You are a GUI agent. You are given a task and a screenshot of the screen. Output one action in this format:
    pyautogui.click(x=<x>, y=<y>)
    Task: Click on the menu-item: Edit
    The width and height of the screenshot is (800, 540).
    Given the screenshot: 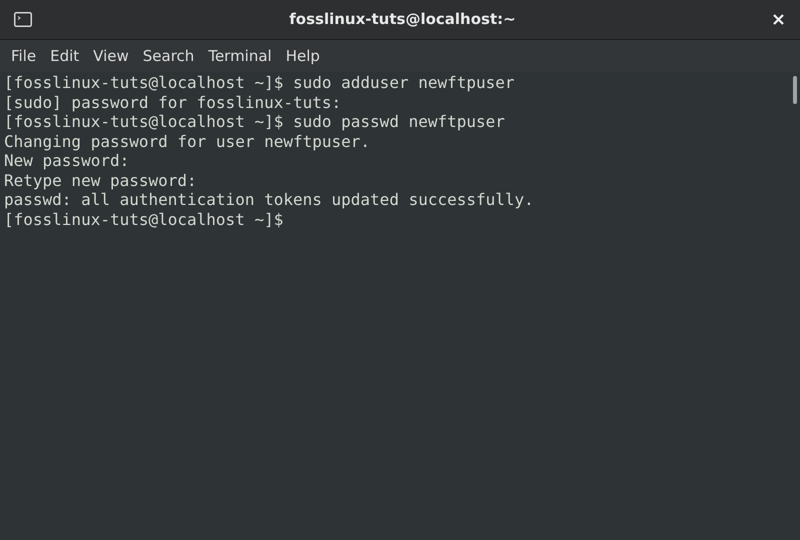 What is the action you would take?
    pyautogui.click(x=64, y=56)
    